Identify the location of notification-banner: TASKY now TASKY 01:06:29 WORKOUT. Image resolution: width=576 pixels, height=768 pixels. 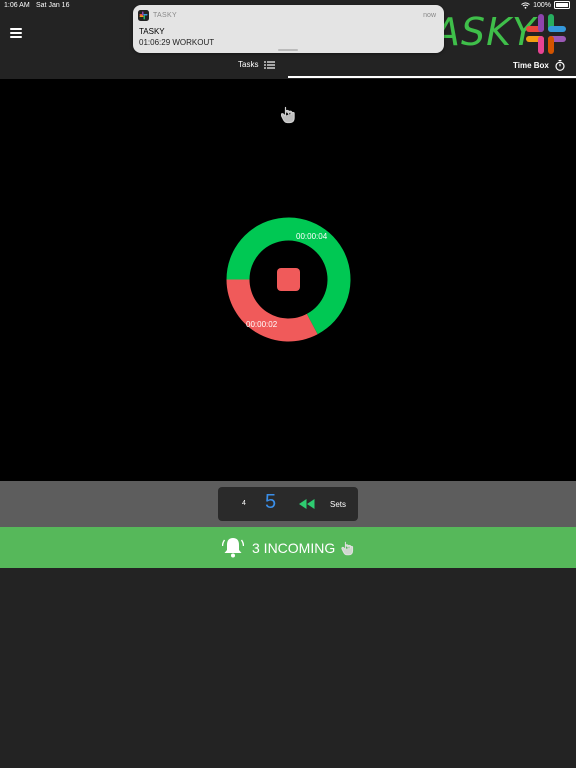
(288, 29).